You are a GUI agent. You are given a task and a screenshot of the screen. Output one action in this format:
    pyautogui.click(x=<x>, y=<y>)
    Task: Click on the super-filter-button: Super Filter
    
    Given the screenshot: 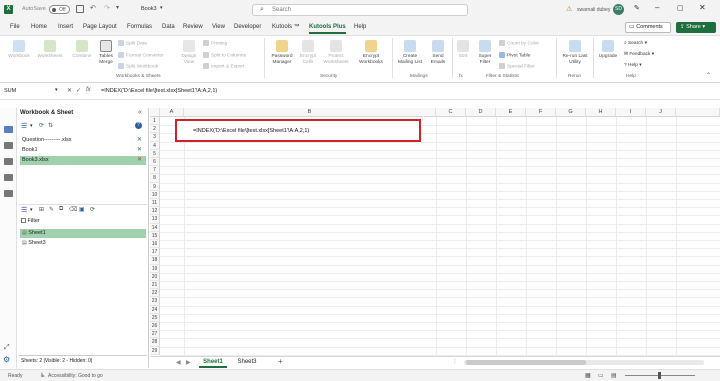 What is the action you would take?
    pyautogui.click(x=485, y=52)
    